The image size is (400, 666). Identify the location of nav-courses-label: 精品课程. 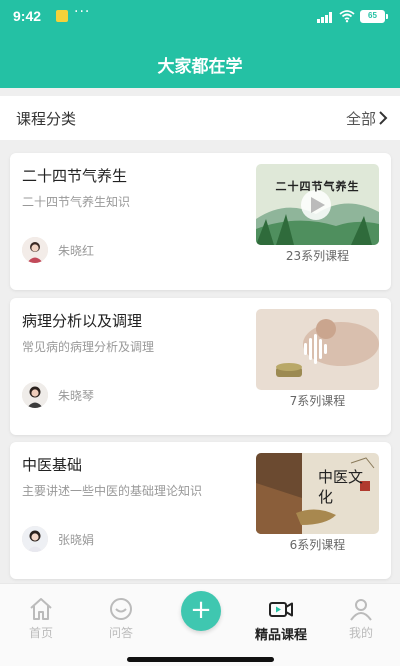
(280, 635).